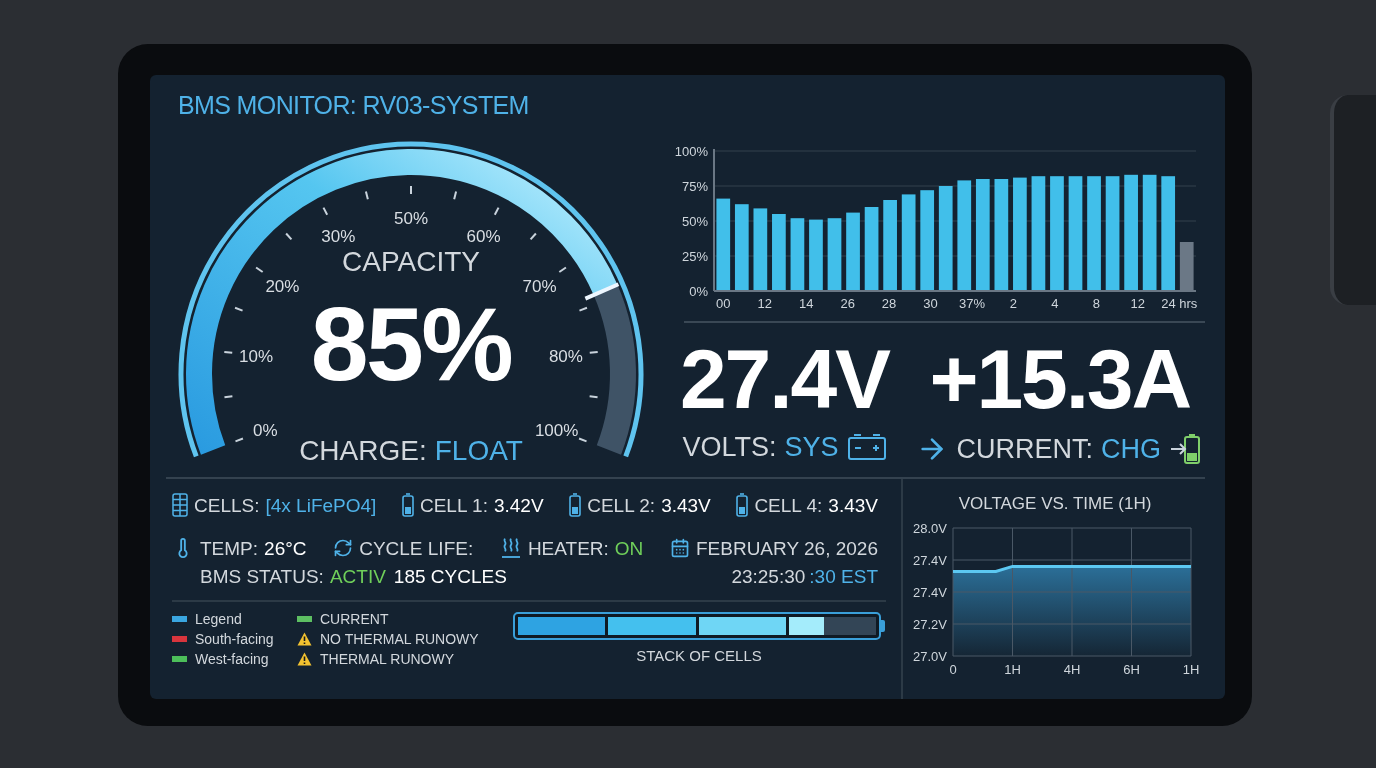 The width and height of the screenshot is (1376, 768). What do you see at coordinates (930, 624) in the screenshot?
I see `axis-label: 27.2V` at bounding box center [930, 624].